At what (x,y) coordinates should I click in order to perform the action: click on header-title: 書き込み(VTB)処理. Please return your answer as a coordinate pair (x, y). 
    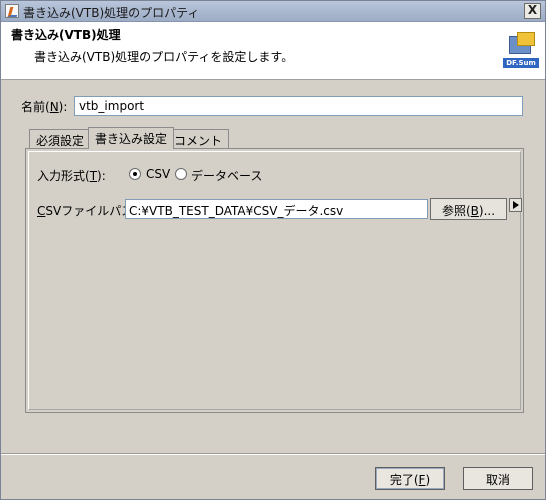
    Looking at the image, I should click on (66, 35).